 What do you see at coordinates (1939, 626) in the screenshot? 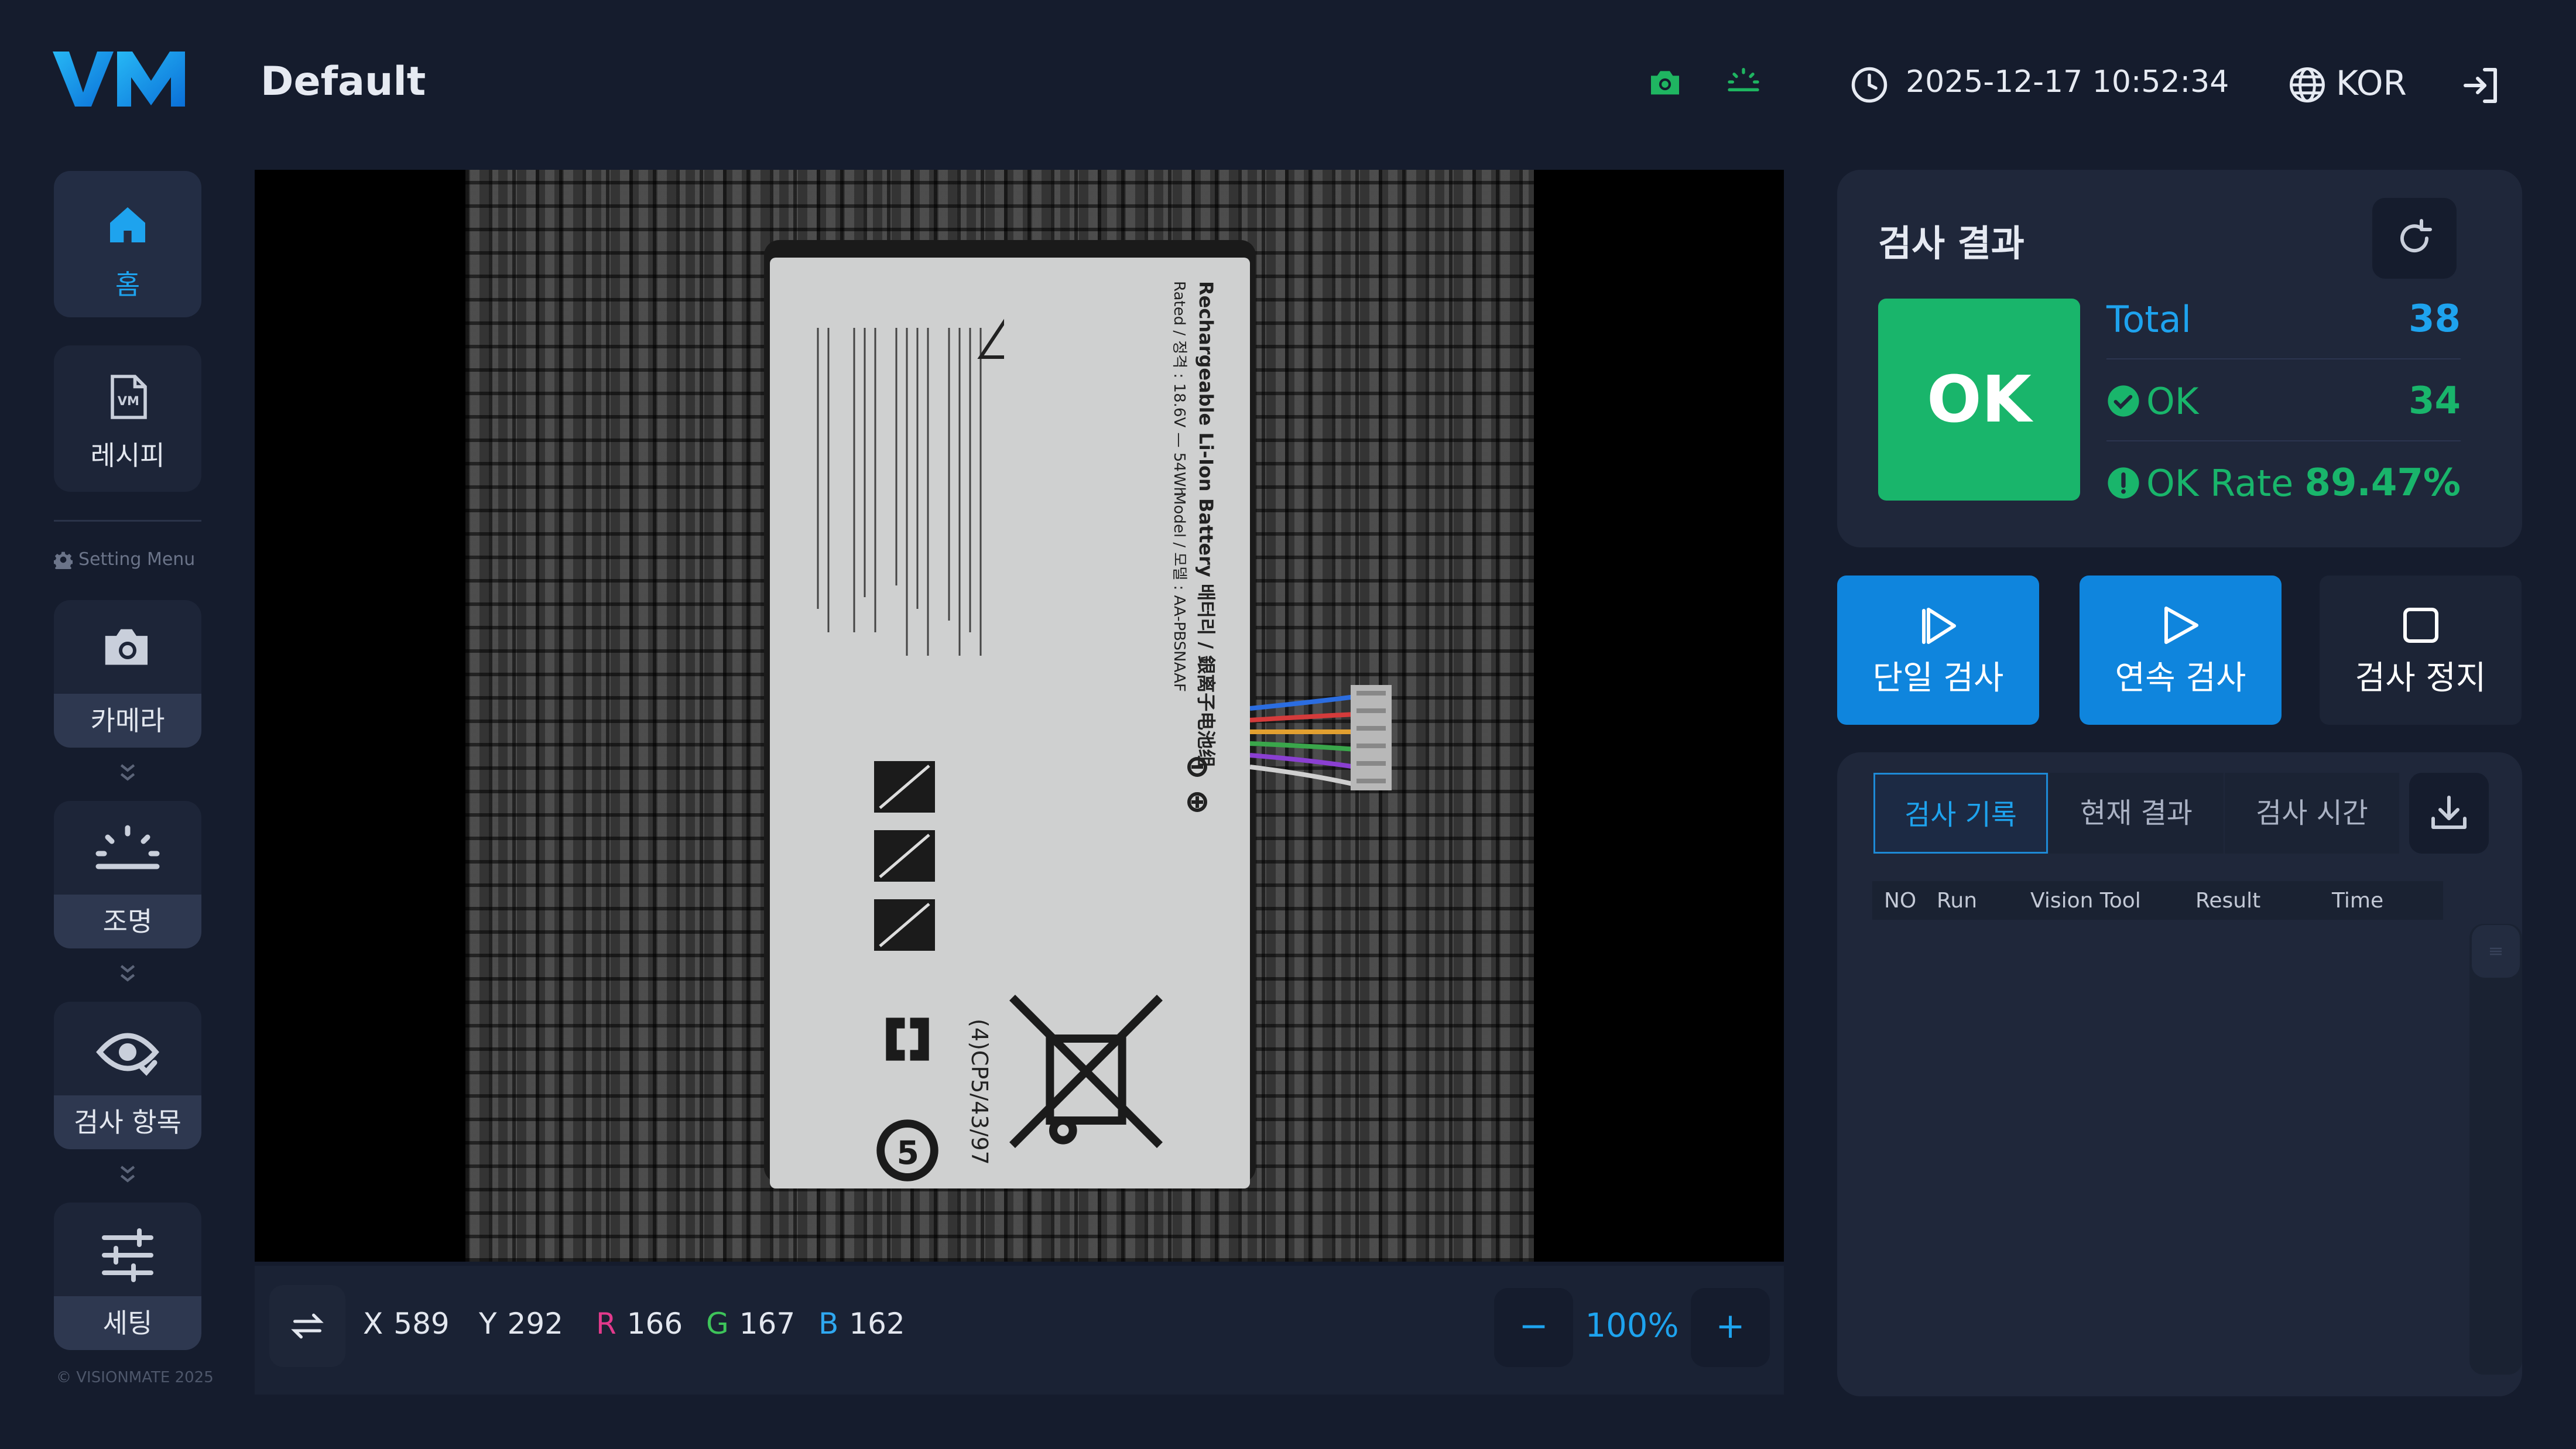
I see `play-step-icon` at bounding box center [1939, 626].